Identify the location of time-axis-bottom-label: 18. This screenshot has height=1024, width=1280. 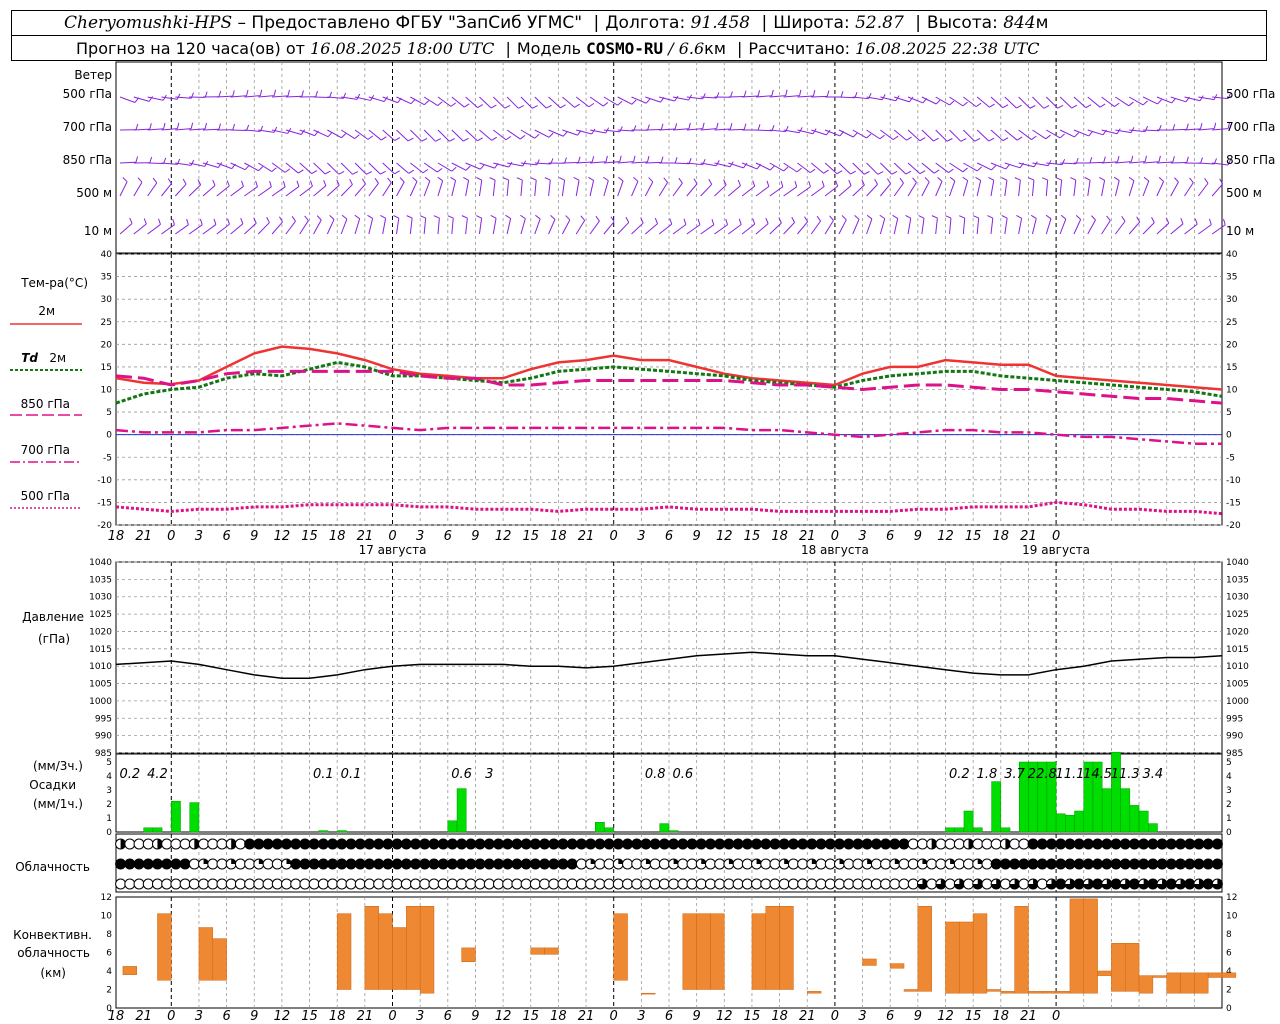
(1001, 1016).